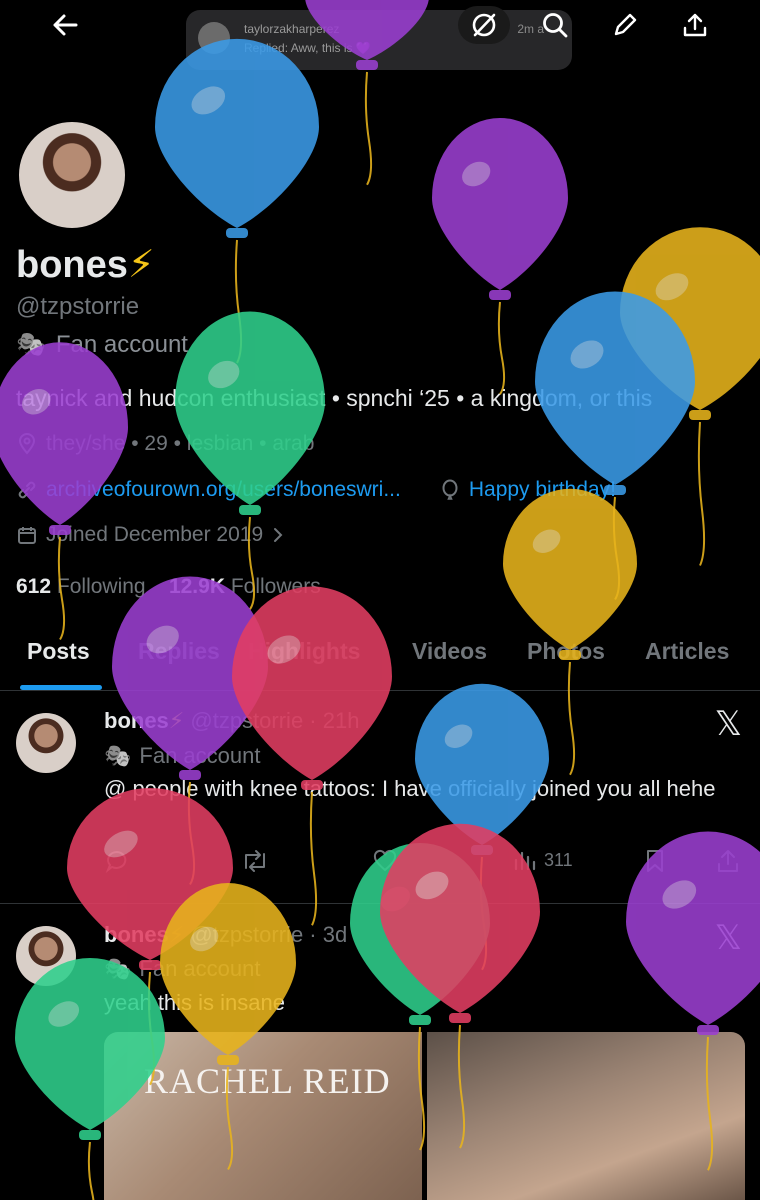  I want to click on display-name-text: bones, so click(72, 265).